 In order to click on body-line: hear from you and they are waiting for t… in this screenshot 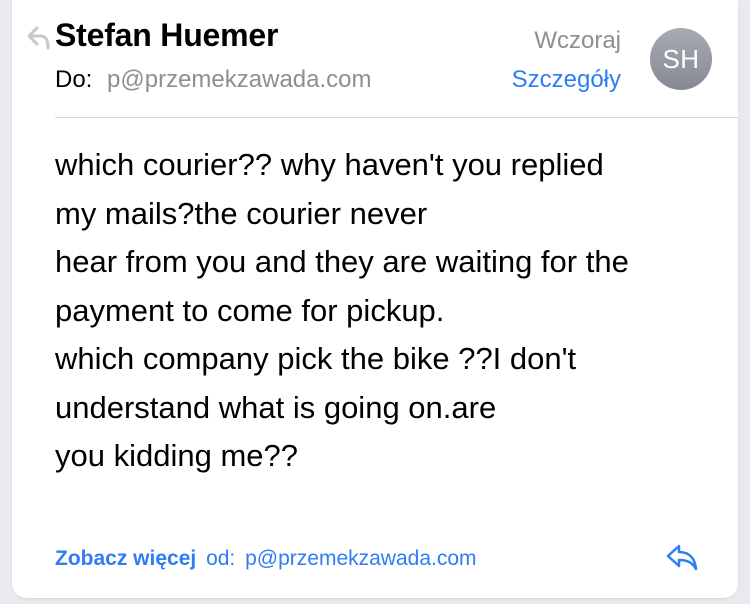, I will do `click(342, 261)`.